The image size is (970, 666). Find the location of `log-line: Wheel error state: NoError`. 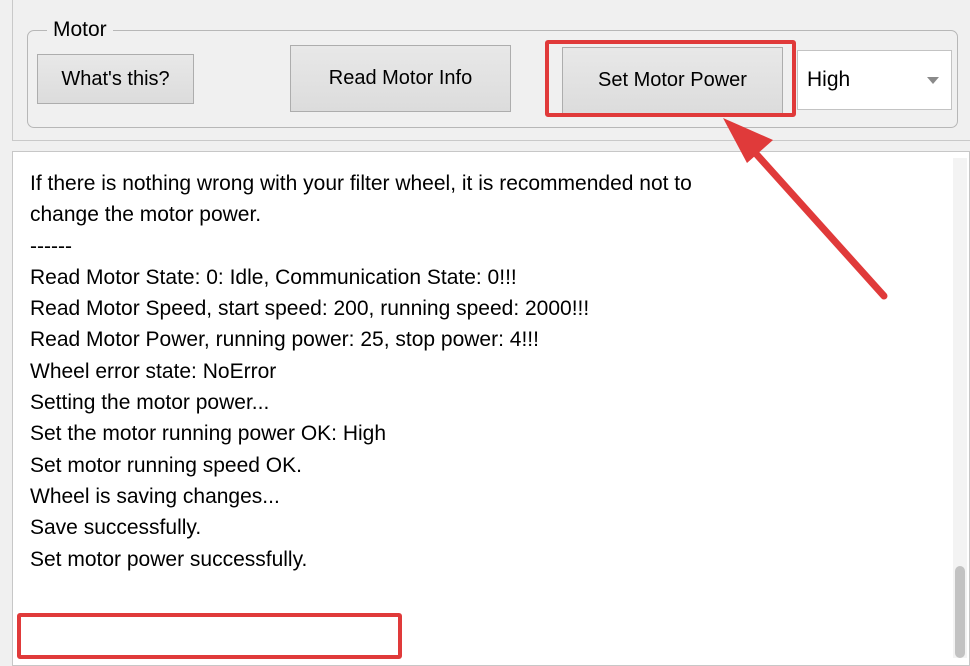

log-line: Wheel error state: NoError is located at coordinates (153, 371).